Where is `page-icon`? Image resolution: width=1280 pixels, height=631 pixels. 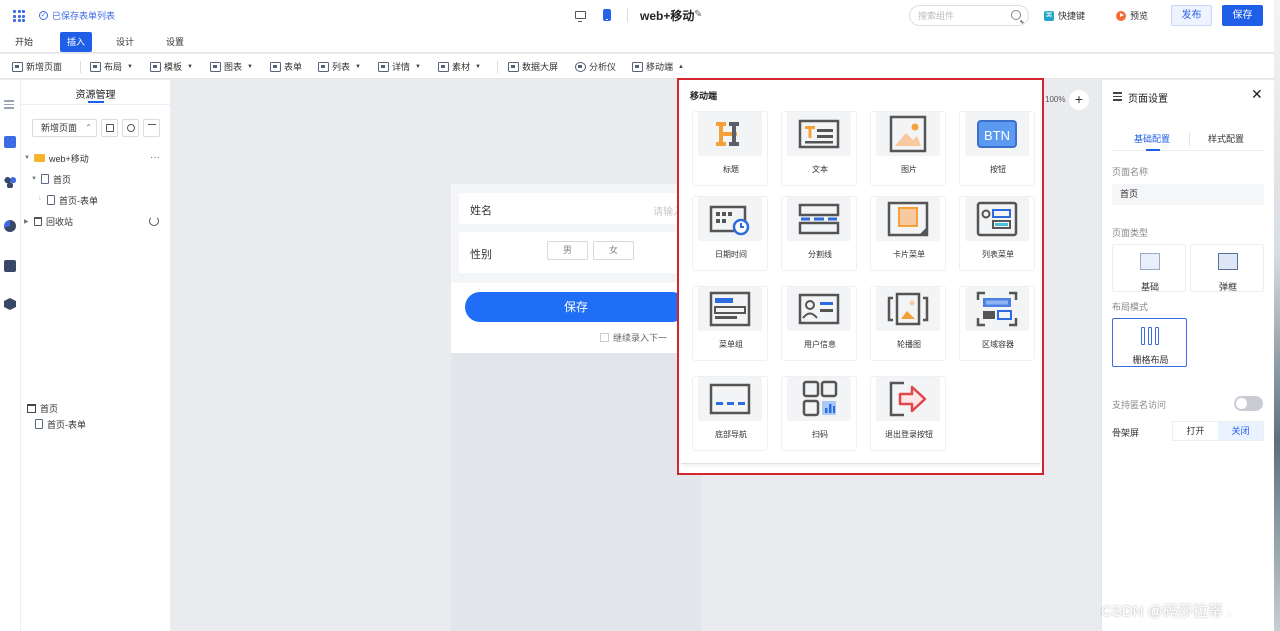 page-icon is located at coordinates (45, 179).